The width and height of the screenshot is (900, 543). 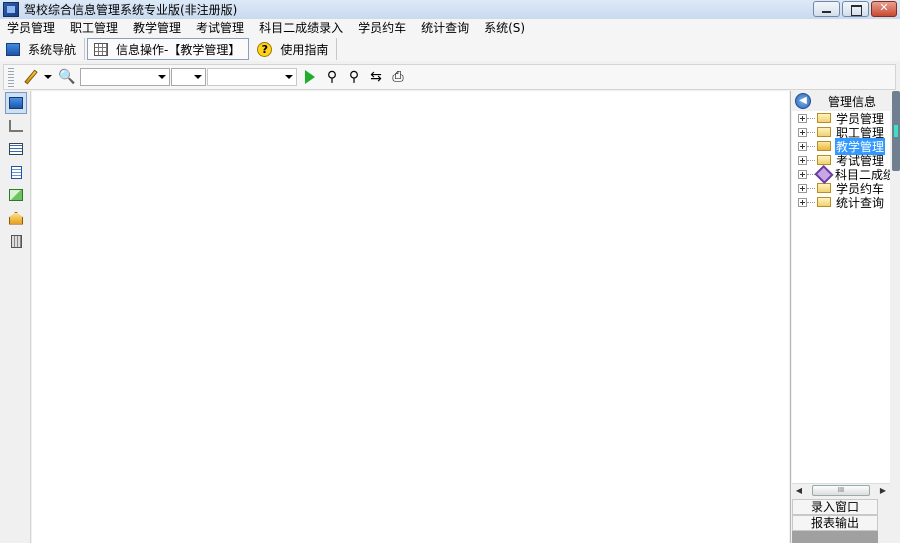 I want to click on window-title: 驾校综合信息管理系统专业版(非注册版), so click(x=131, y=10).